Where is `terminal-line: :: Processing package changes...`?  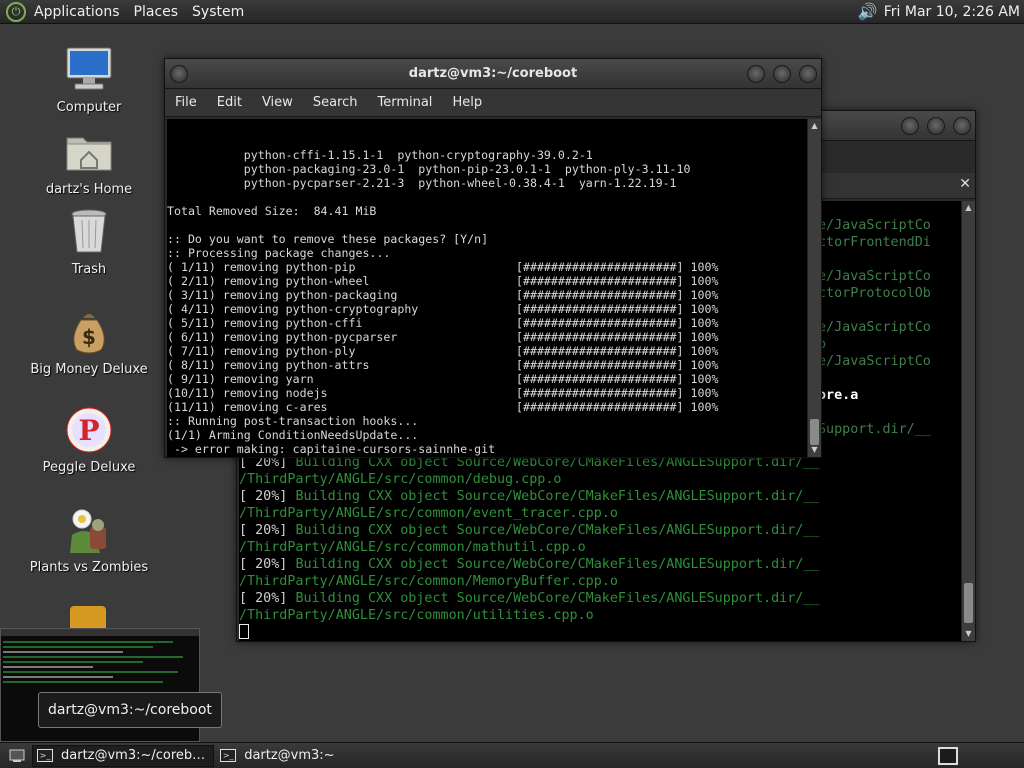
terminal-line: :: Processing package changes... is located at coordinates (279, 253).